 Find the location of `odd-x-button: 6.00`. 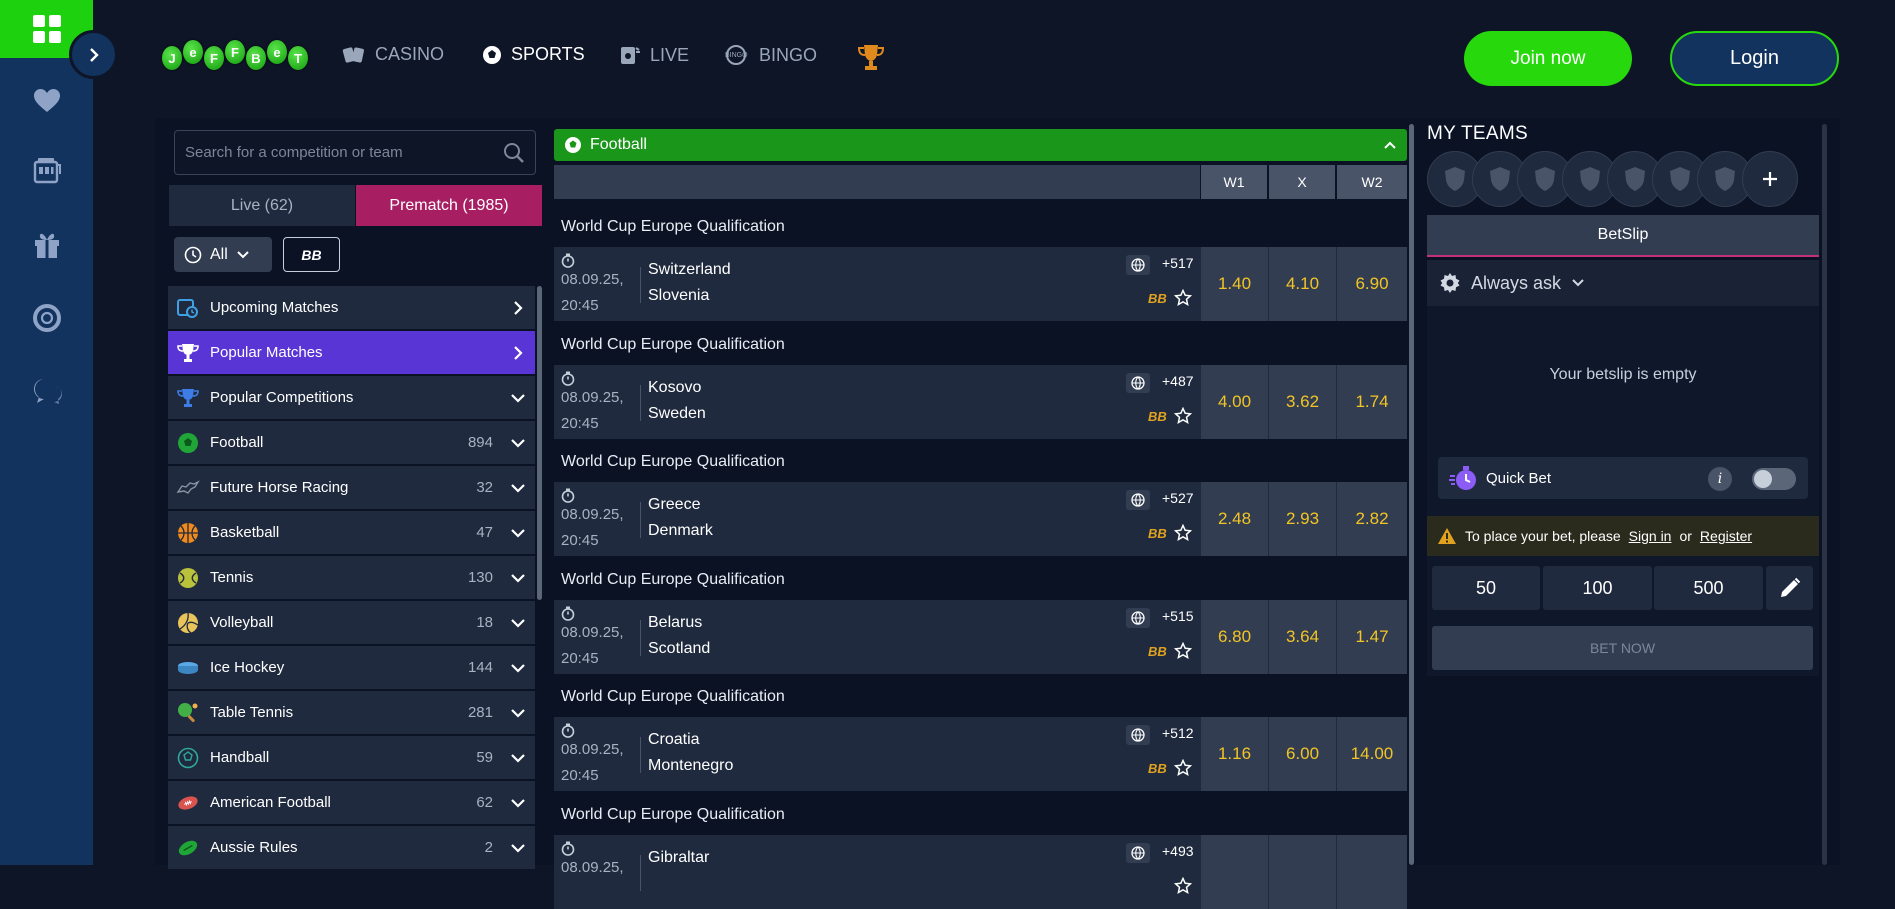

odd-x-button: 6.00 is located at coordinates (1302, 754).